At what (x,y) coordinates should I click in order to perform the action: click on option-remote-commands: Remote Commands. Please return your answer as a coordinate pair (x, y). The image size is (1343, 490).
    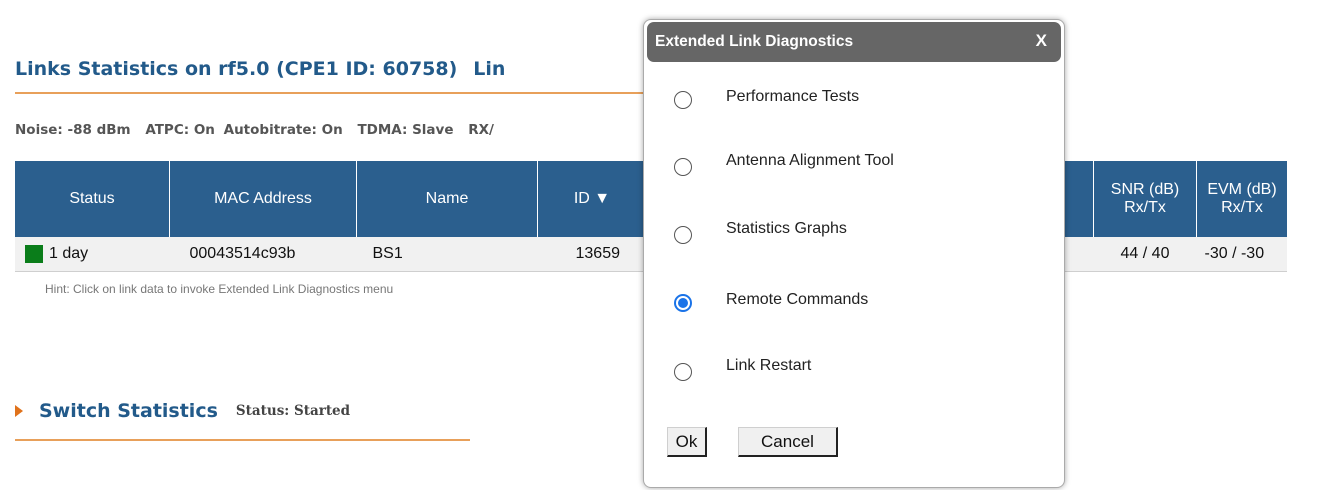
    Looking at the image, I should click on (771, 301).